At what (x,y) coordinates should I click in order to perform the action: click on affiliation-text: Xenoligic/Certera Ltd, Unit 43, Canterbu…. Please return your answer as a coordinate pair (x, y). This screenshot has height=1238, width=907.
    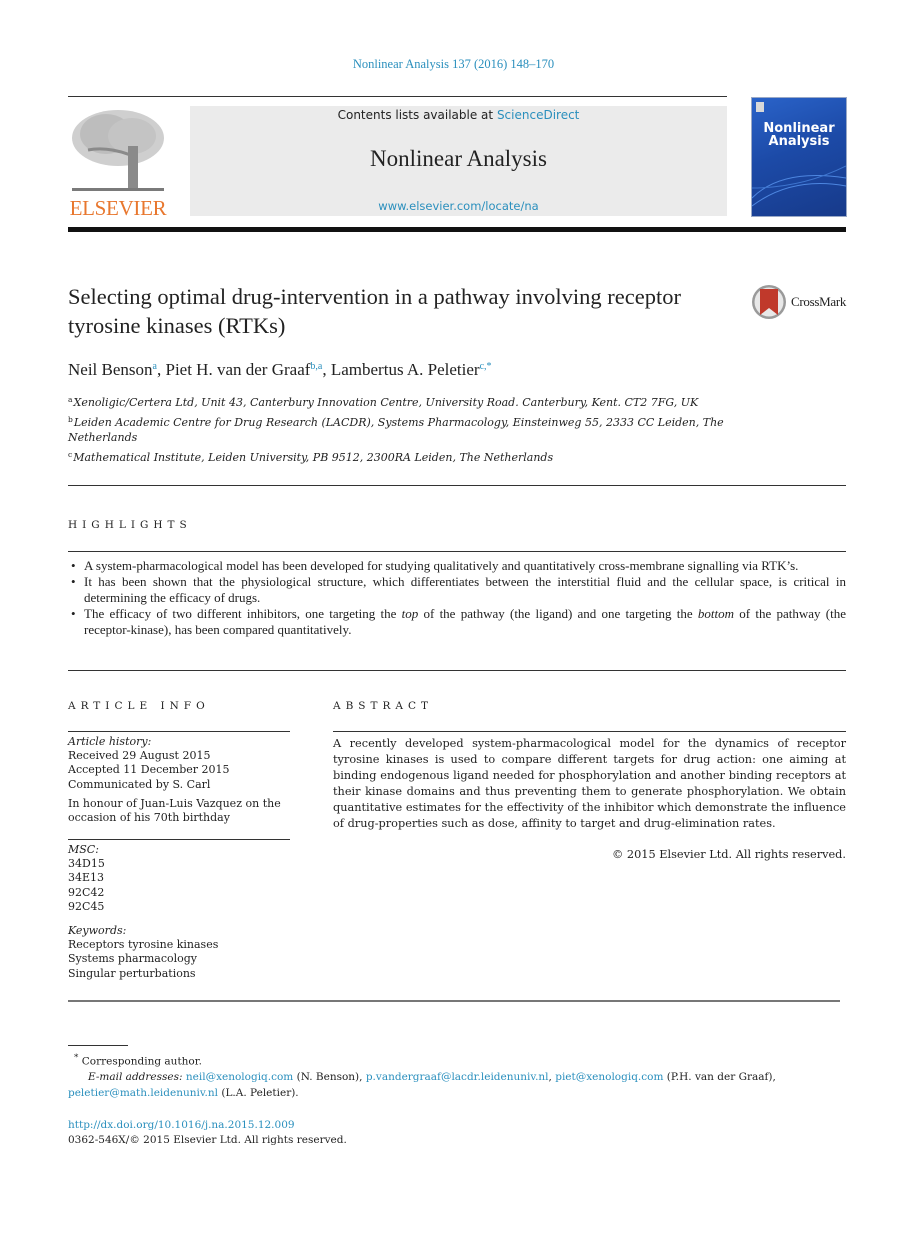
    Looking at the image, I should click on (386, 402).